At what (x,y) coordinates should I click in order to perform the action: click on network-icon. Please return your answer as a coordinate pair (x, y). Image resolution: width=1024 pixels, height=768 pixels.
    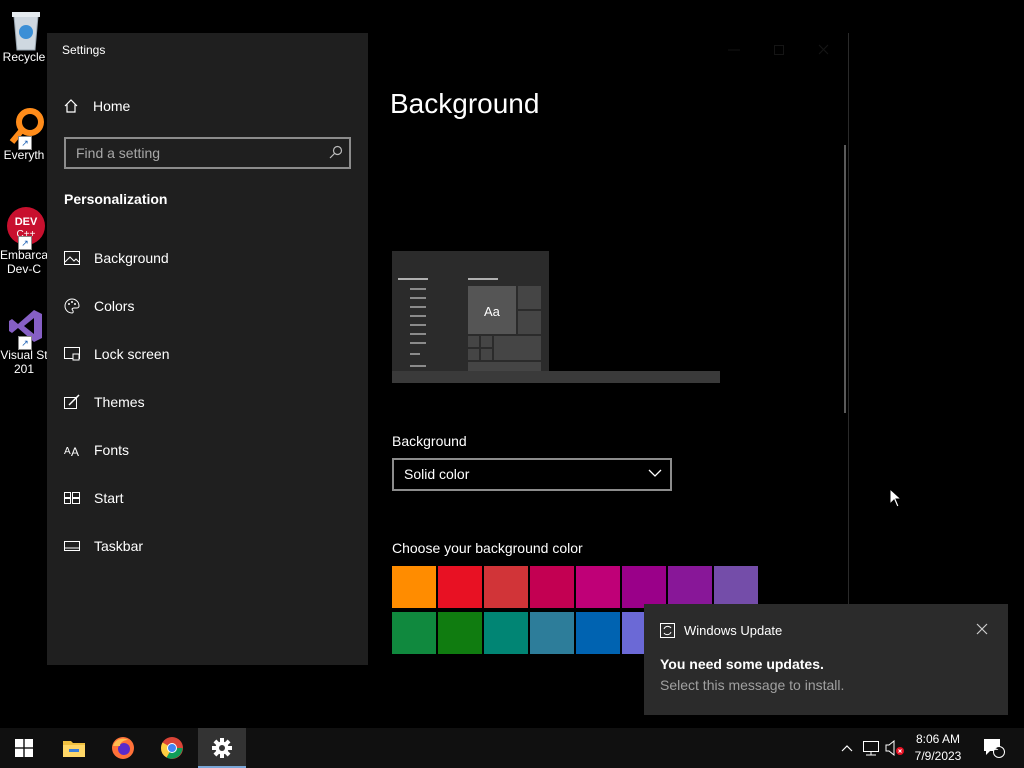
    Looking at the image, I should click on (871, 748).